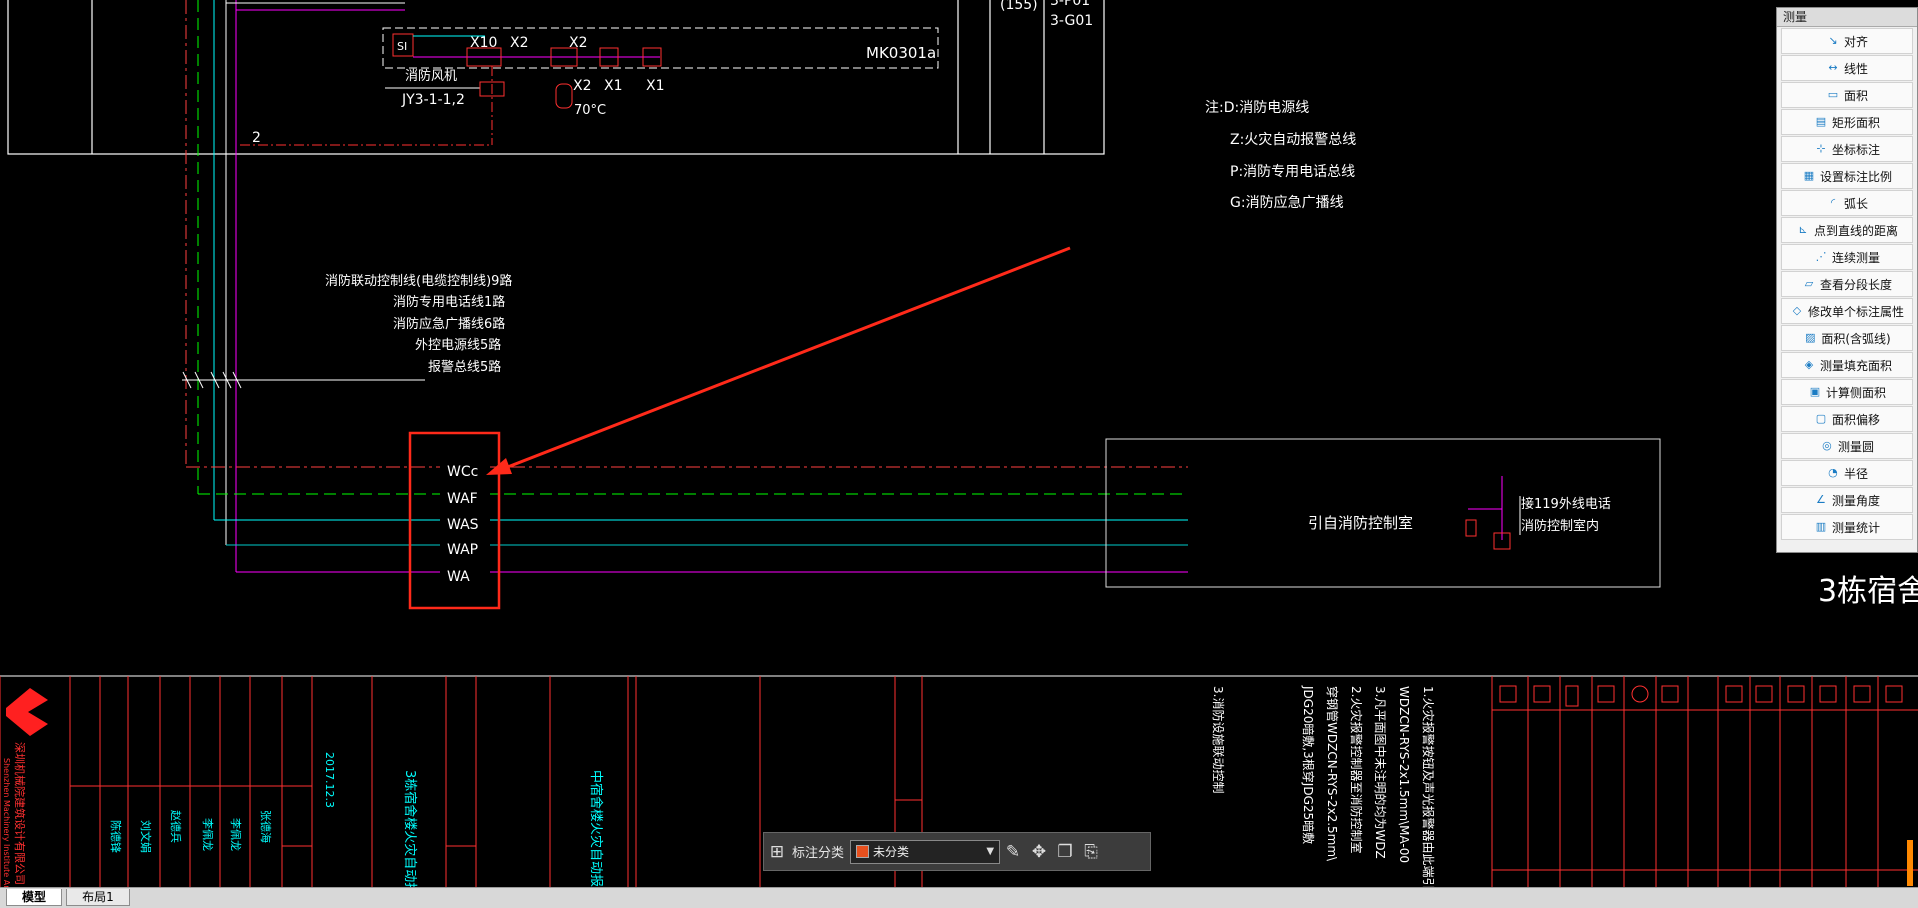  I want to click on callout-arrow, so click(778, 360).